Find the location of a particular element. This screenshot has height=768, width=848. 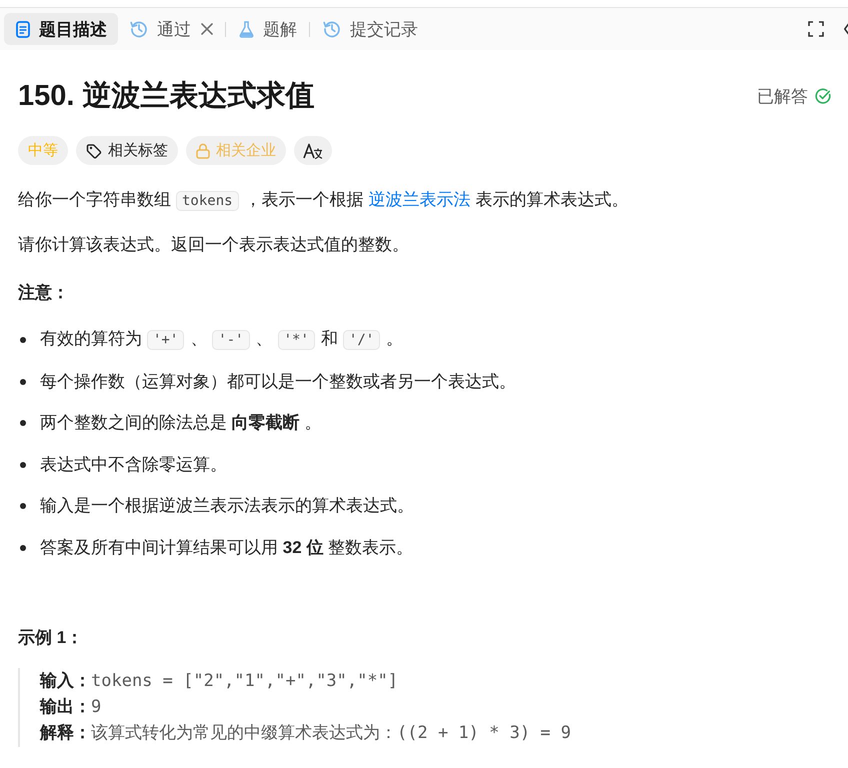

lock-icon is located at coordinates (203, 150).